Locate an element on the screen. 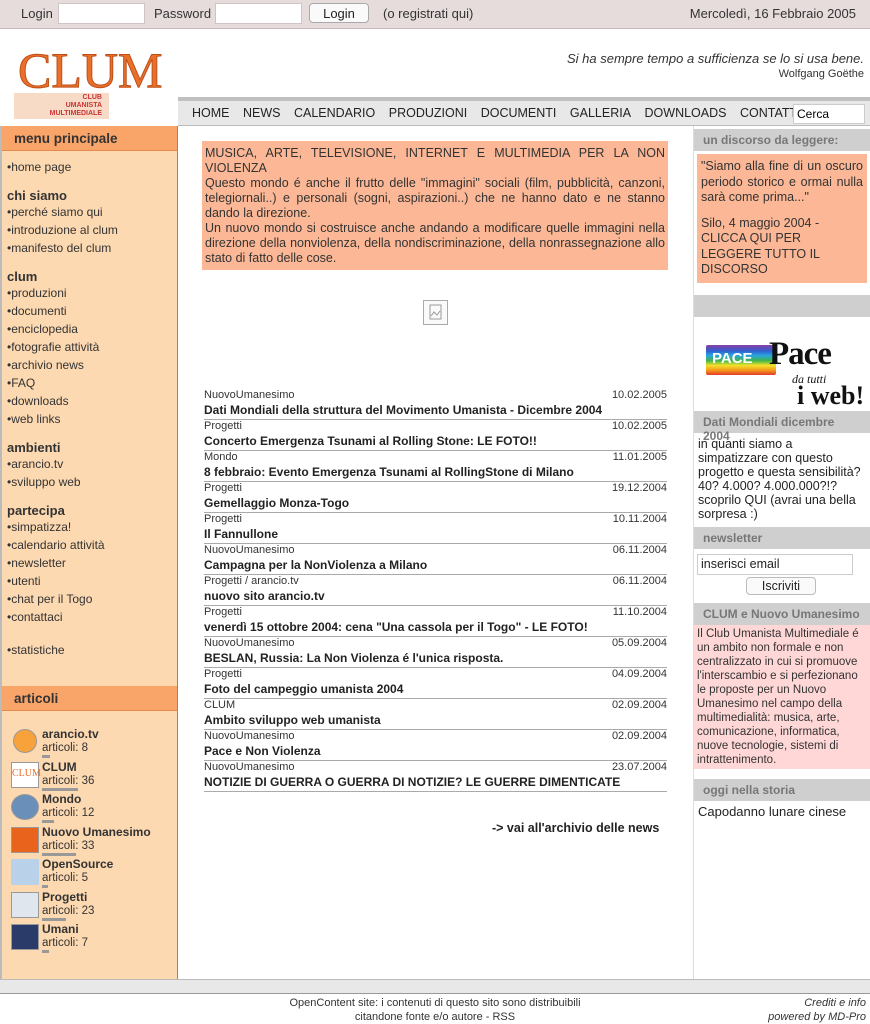  nav-galleria: GALLERIA is located at coordinates (600, 113).